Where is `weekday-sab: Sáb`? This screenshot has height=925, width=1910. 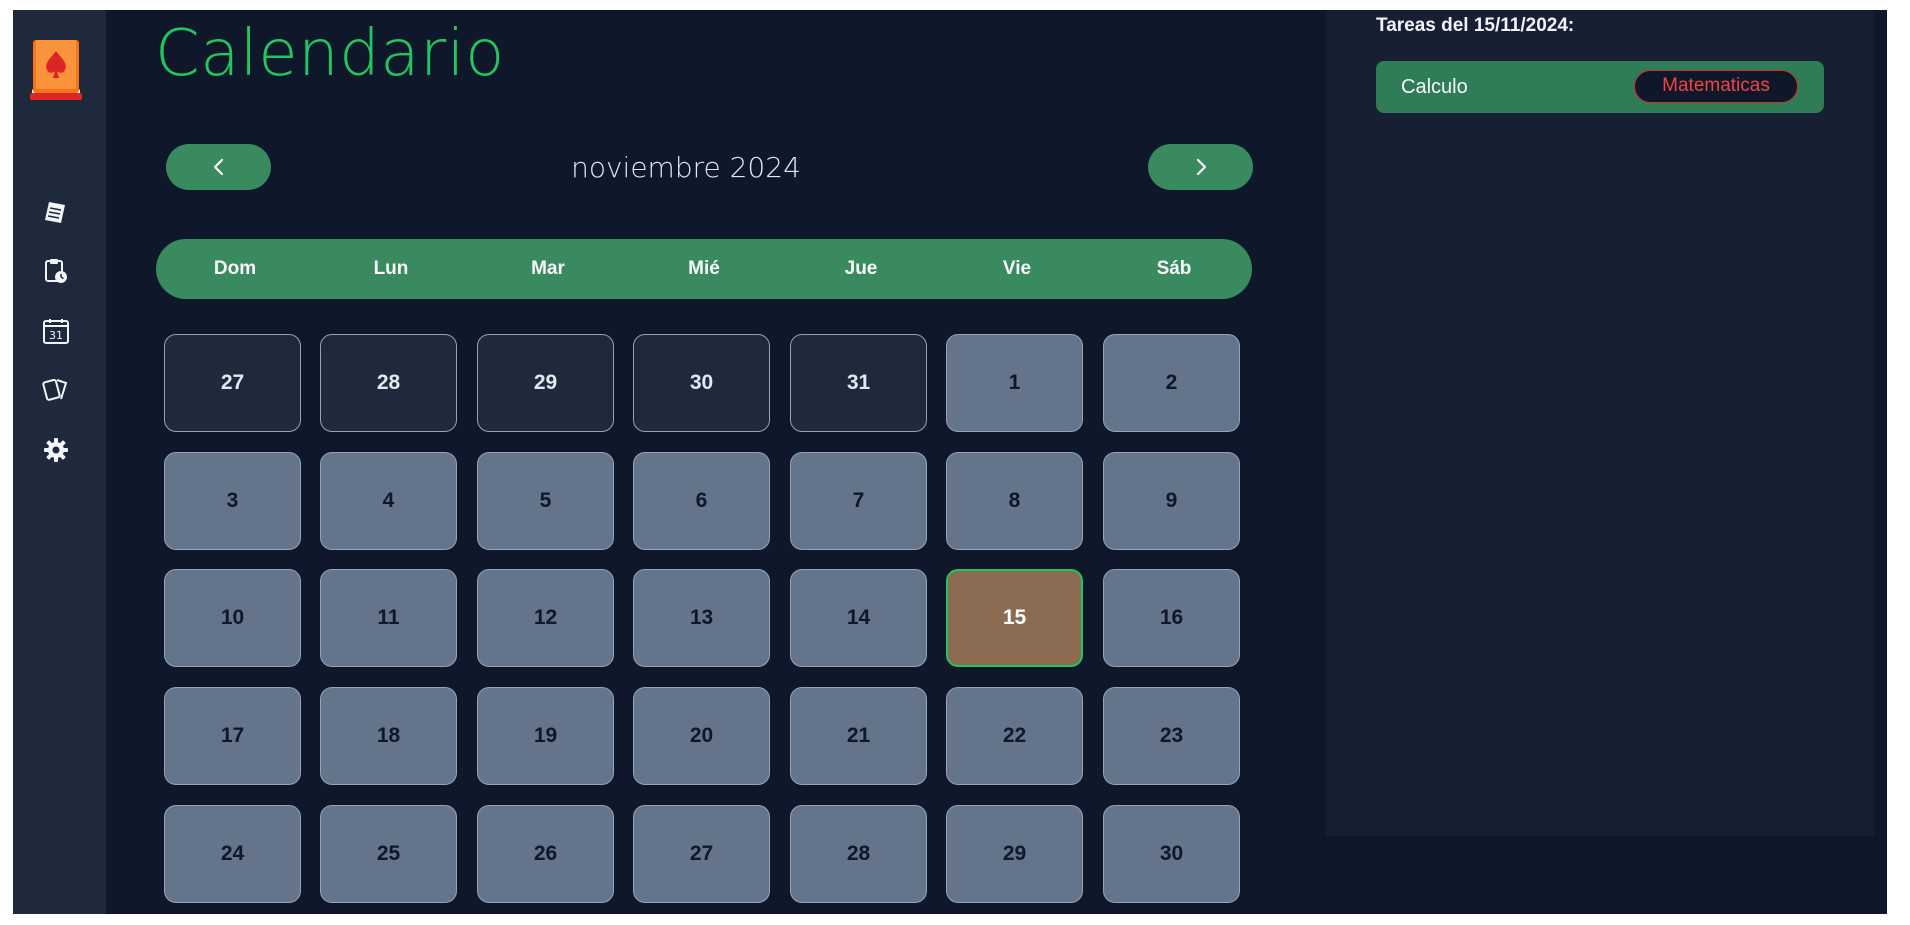 weekday-sab: Sáb is located at coordinates (1174, 268).